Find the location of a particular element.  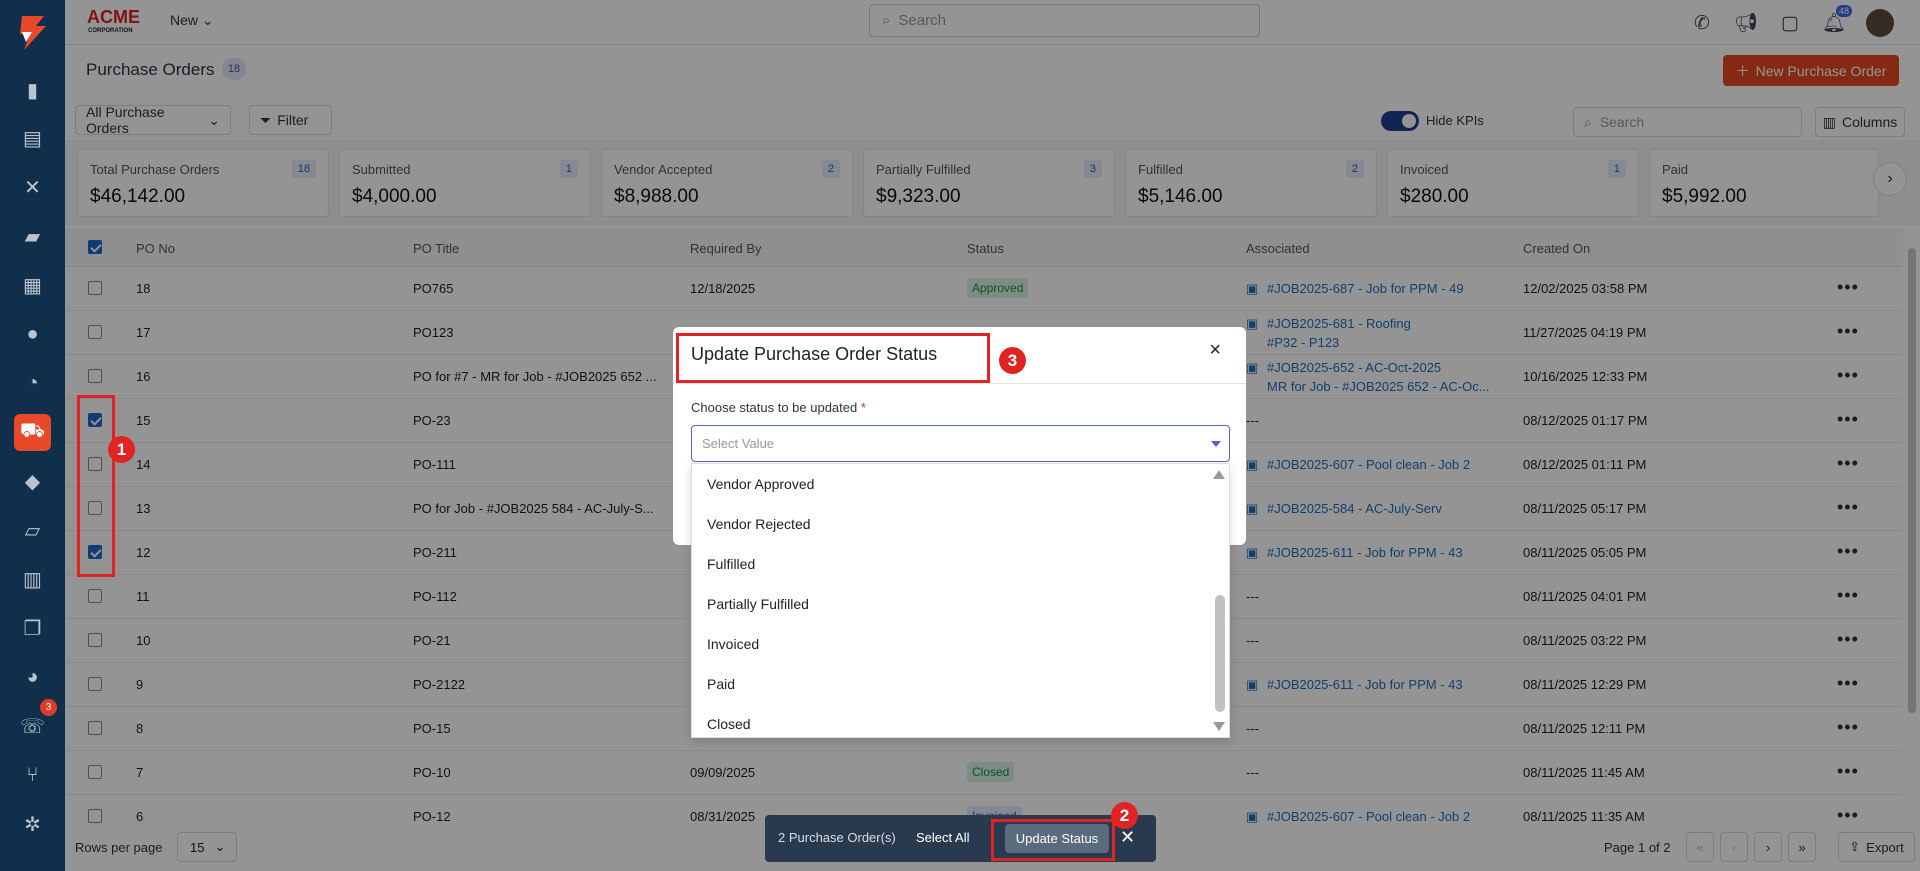

tools-icon: ✕ is located at coordinates (32, 187).